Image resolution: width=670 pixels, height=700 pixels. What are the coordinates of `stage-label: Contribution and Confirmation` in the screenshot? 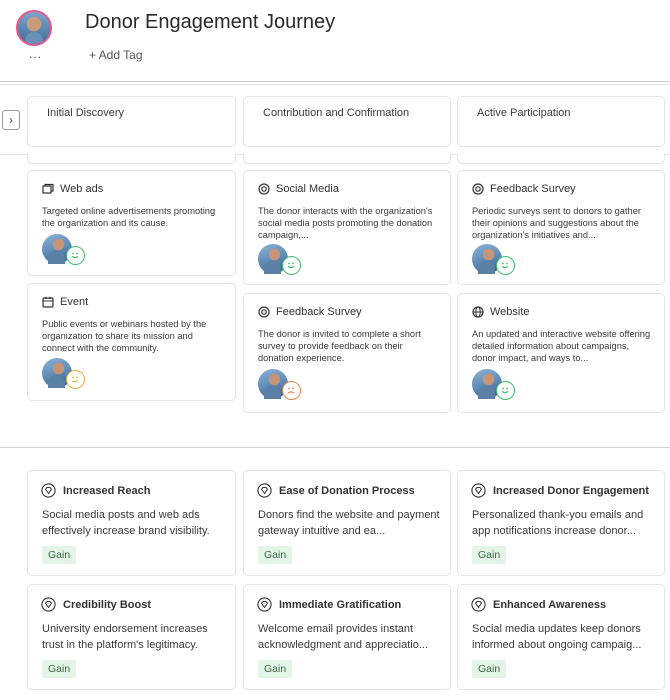 It's located at (336, 113).